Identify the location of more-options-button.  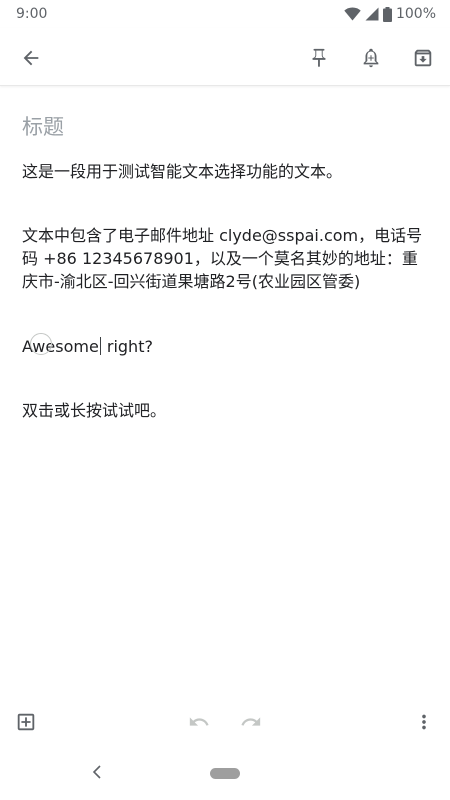
(424, 722).